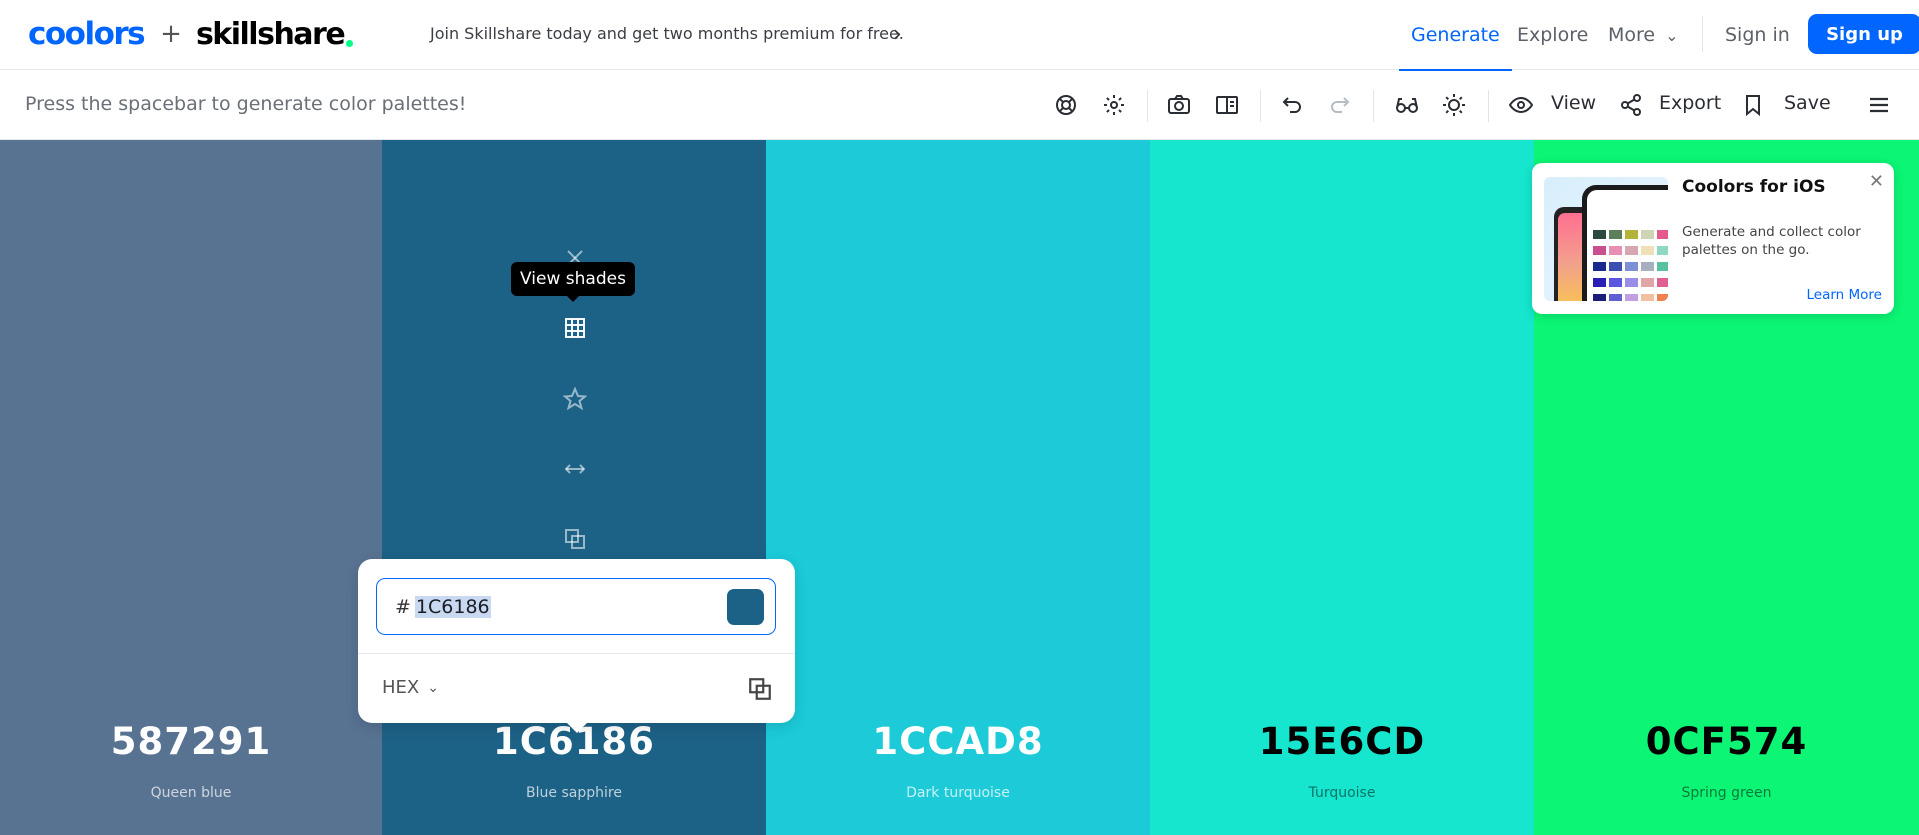  I want to click on hex-value: 1C6186, so click(452, 606).